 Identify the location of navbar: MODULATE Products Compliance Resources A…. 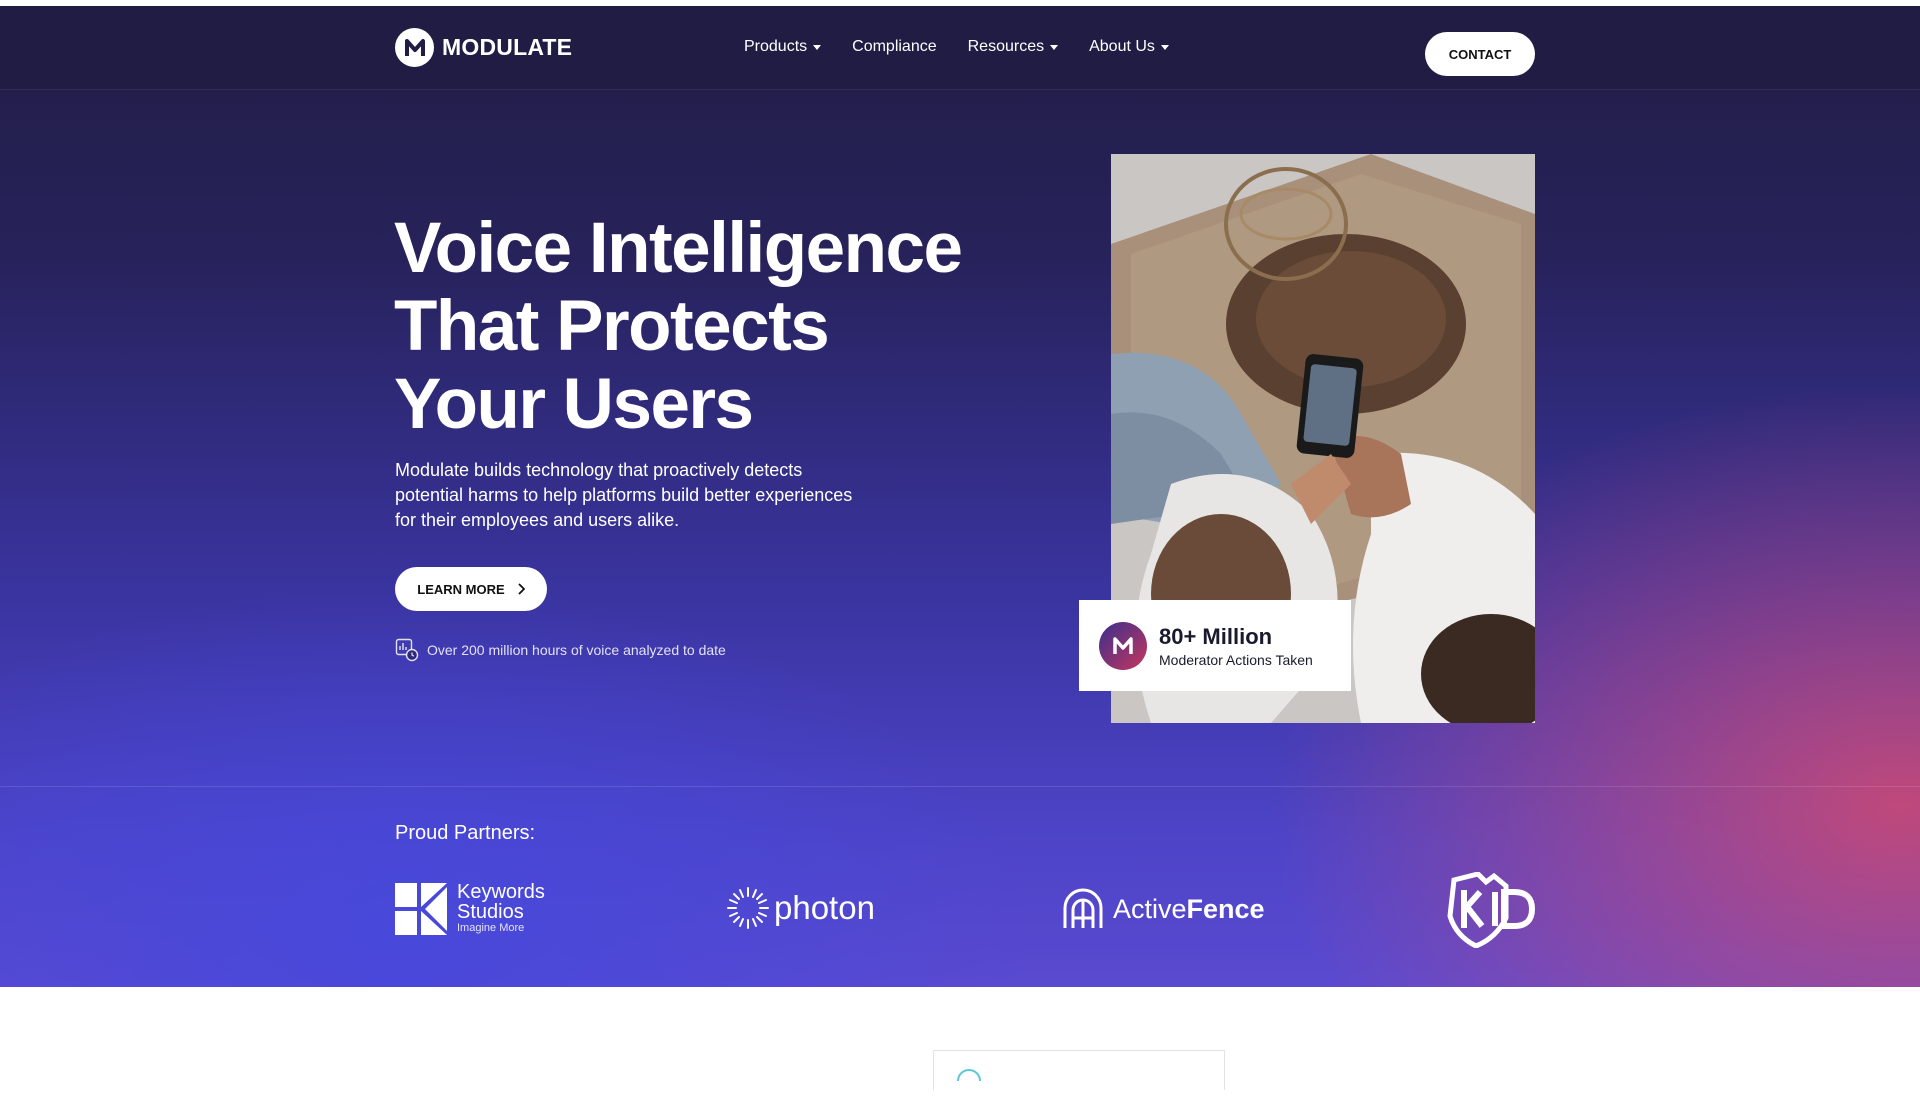
(960, 48).